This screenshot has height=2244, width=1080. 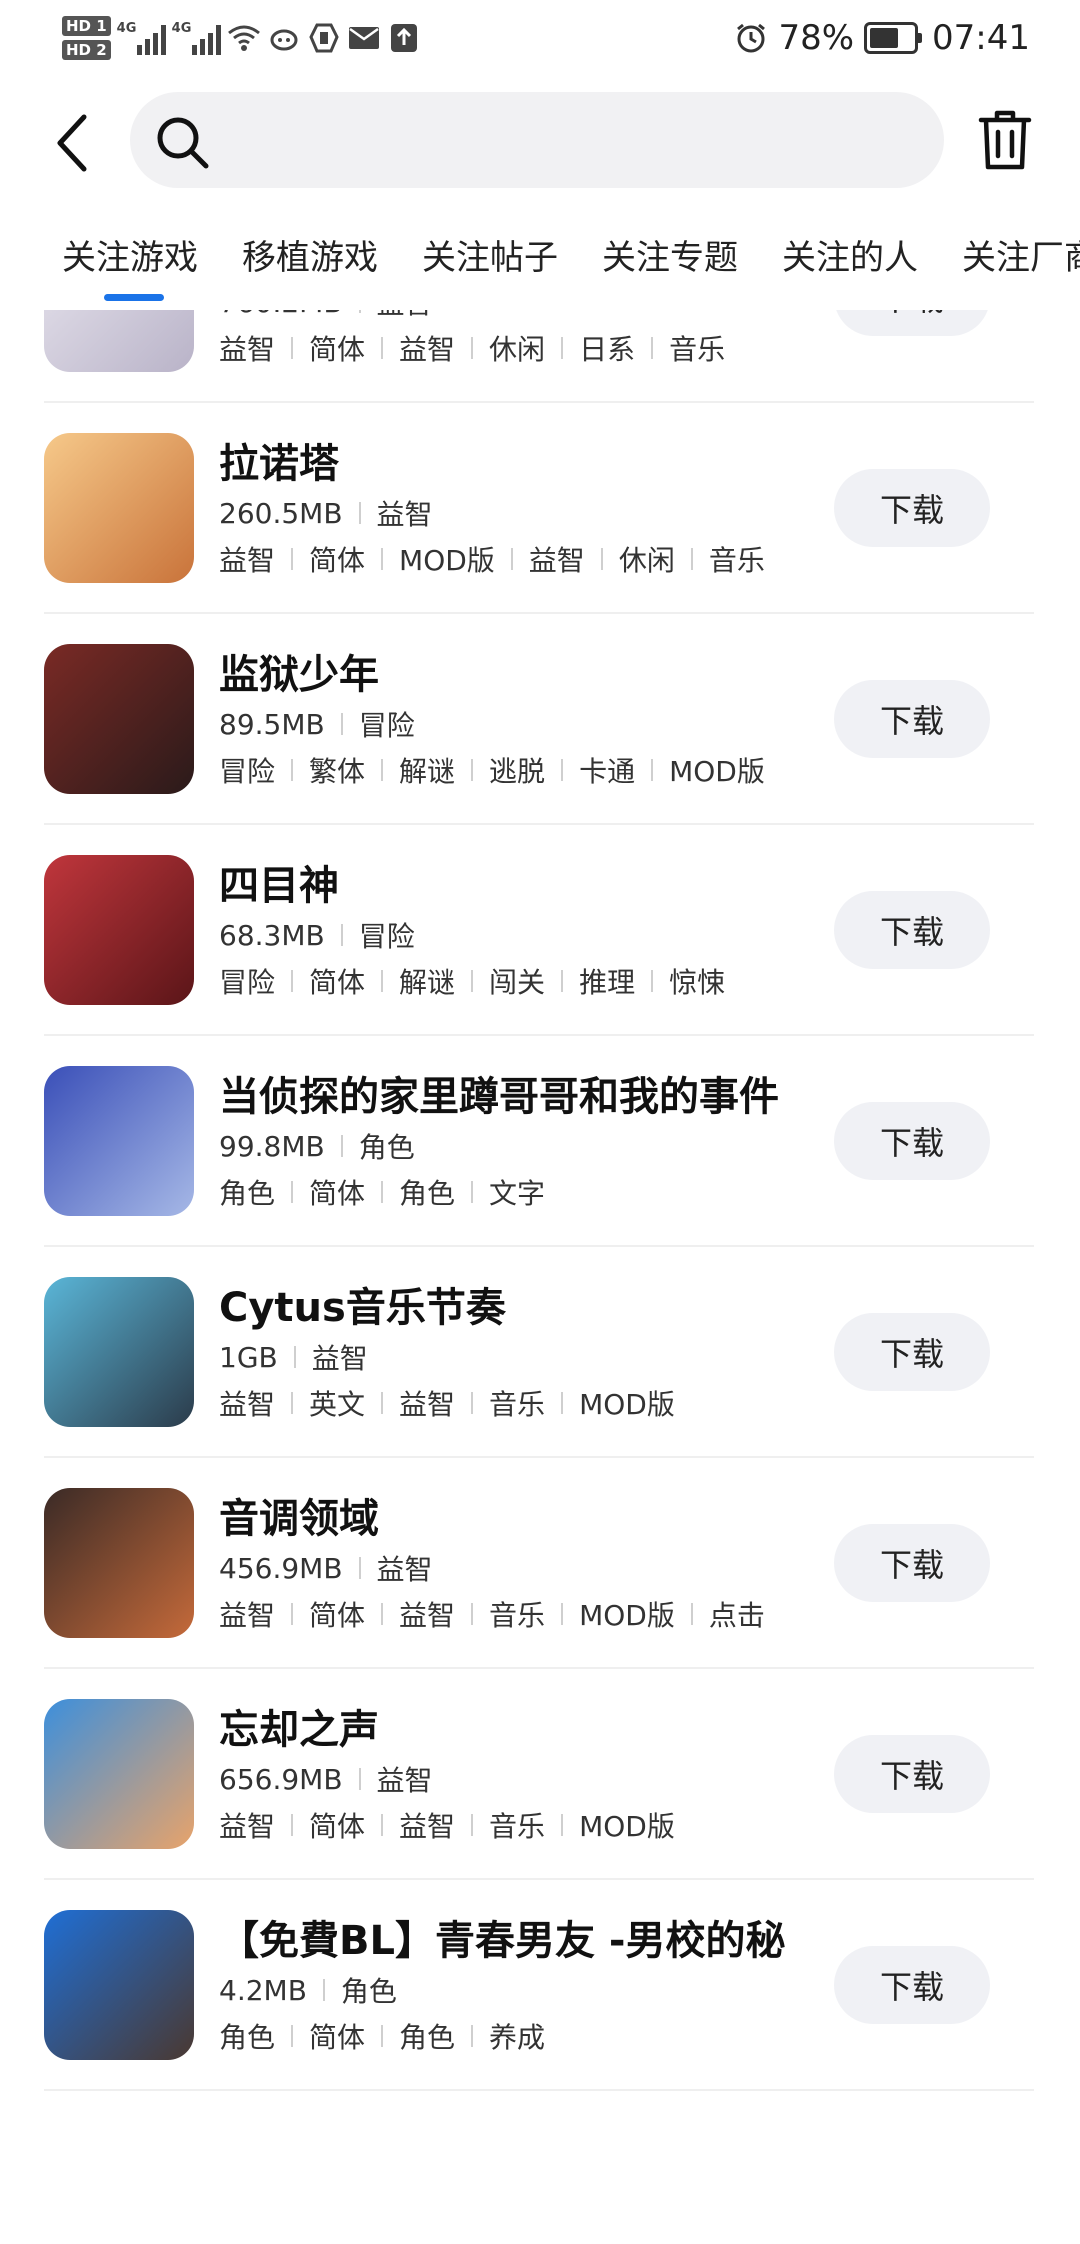 I want to click on game-title: Cytus音乐节奏, so click(x=362, y=1304).